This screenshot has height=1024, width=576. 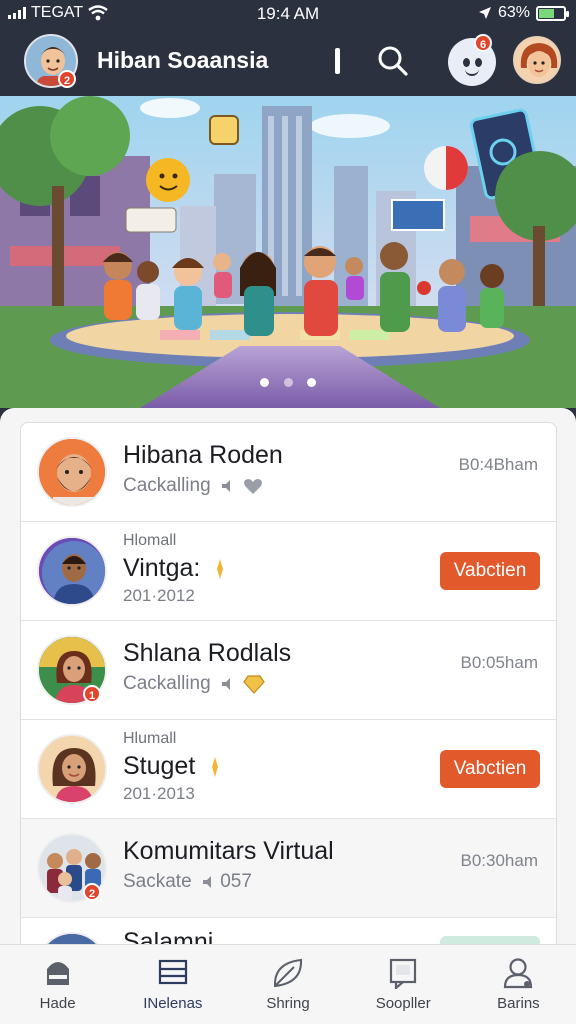 What do you see at coordinates (172, 972) in the screenshot?
I see `list-icon` at bounding box center [172, 972].